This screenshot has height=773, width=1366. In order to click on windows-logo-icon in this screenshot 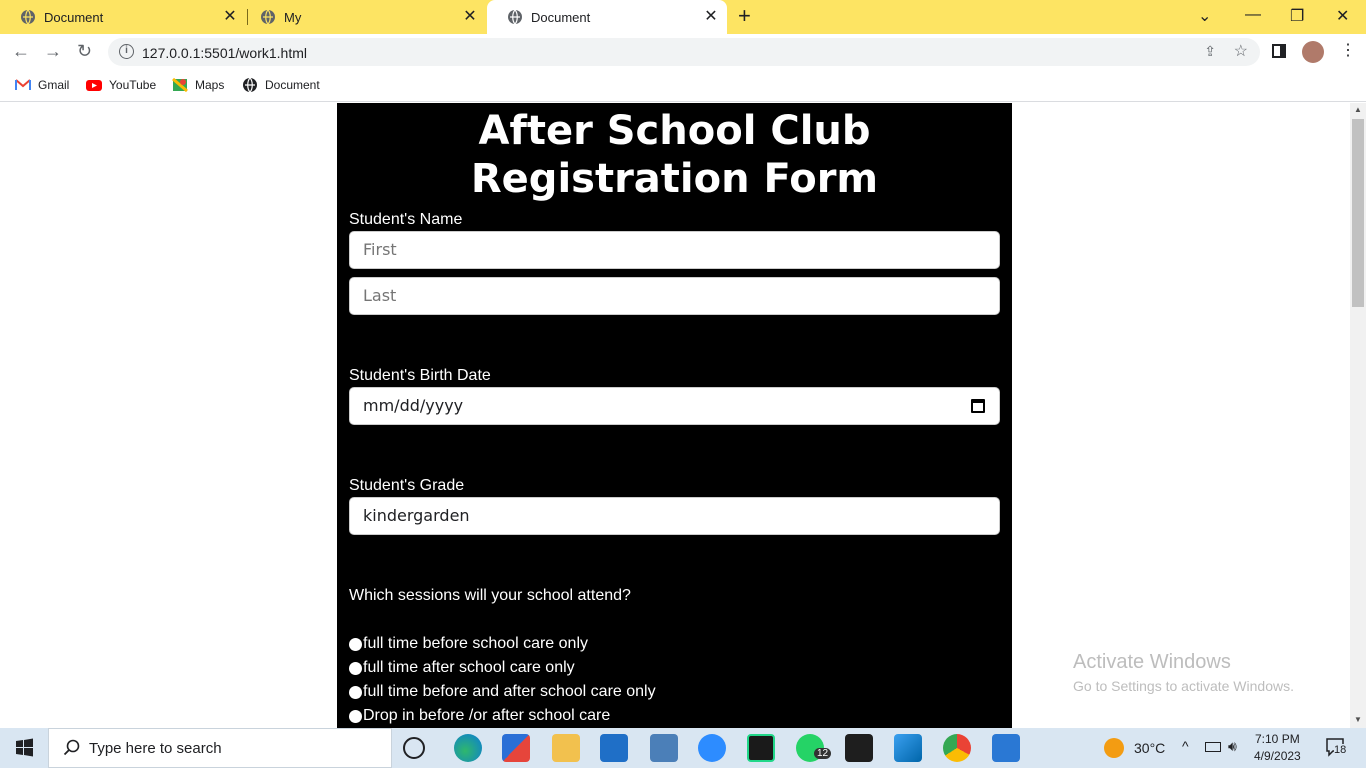, I will do `click(24, 747)`.